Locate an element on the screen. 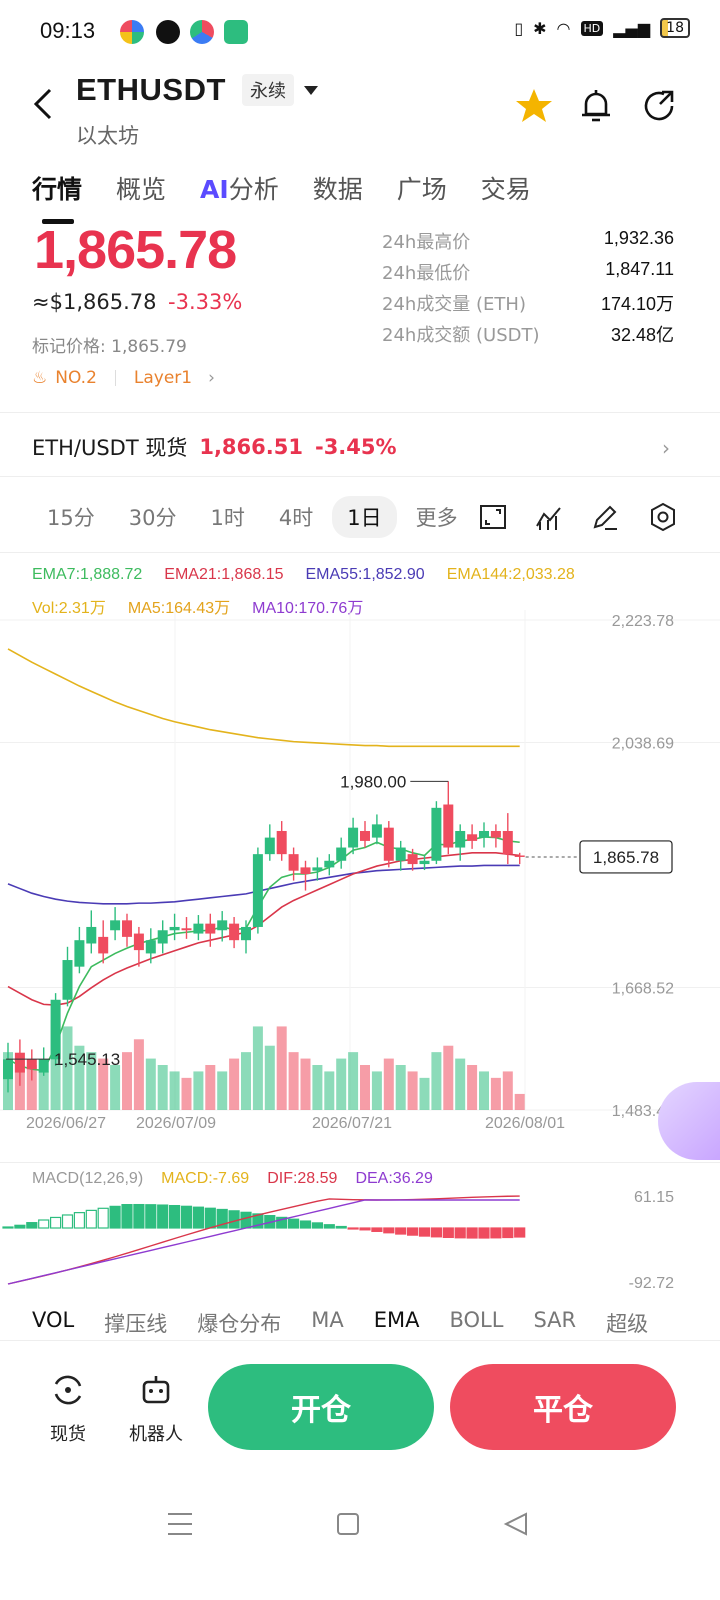 The width and height of the screenshot is (720, 1600). sector-tag: Layer1 is located at coordinates (163, 378).